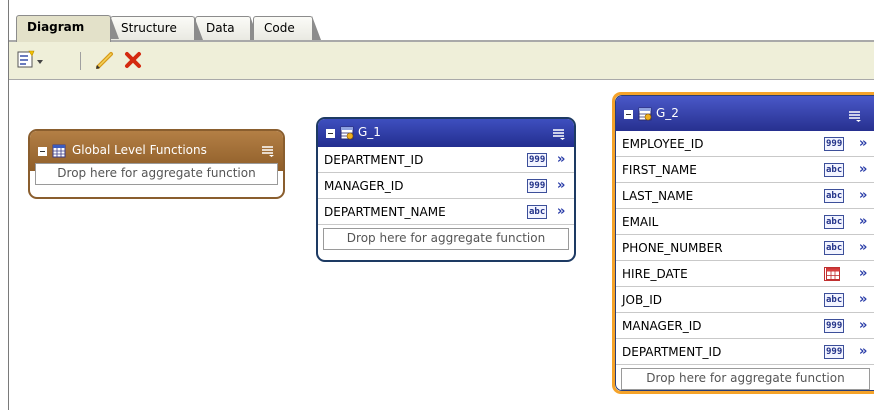 Image resolution: width=874 pixels, height=410 pixels. I want to click on edit-button, so click(105, 60).